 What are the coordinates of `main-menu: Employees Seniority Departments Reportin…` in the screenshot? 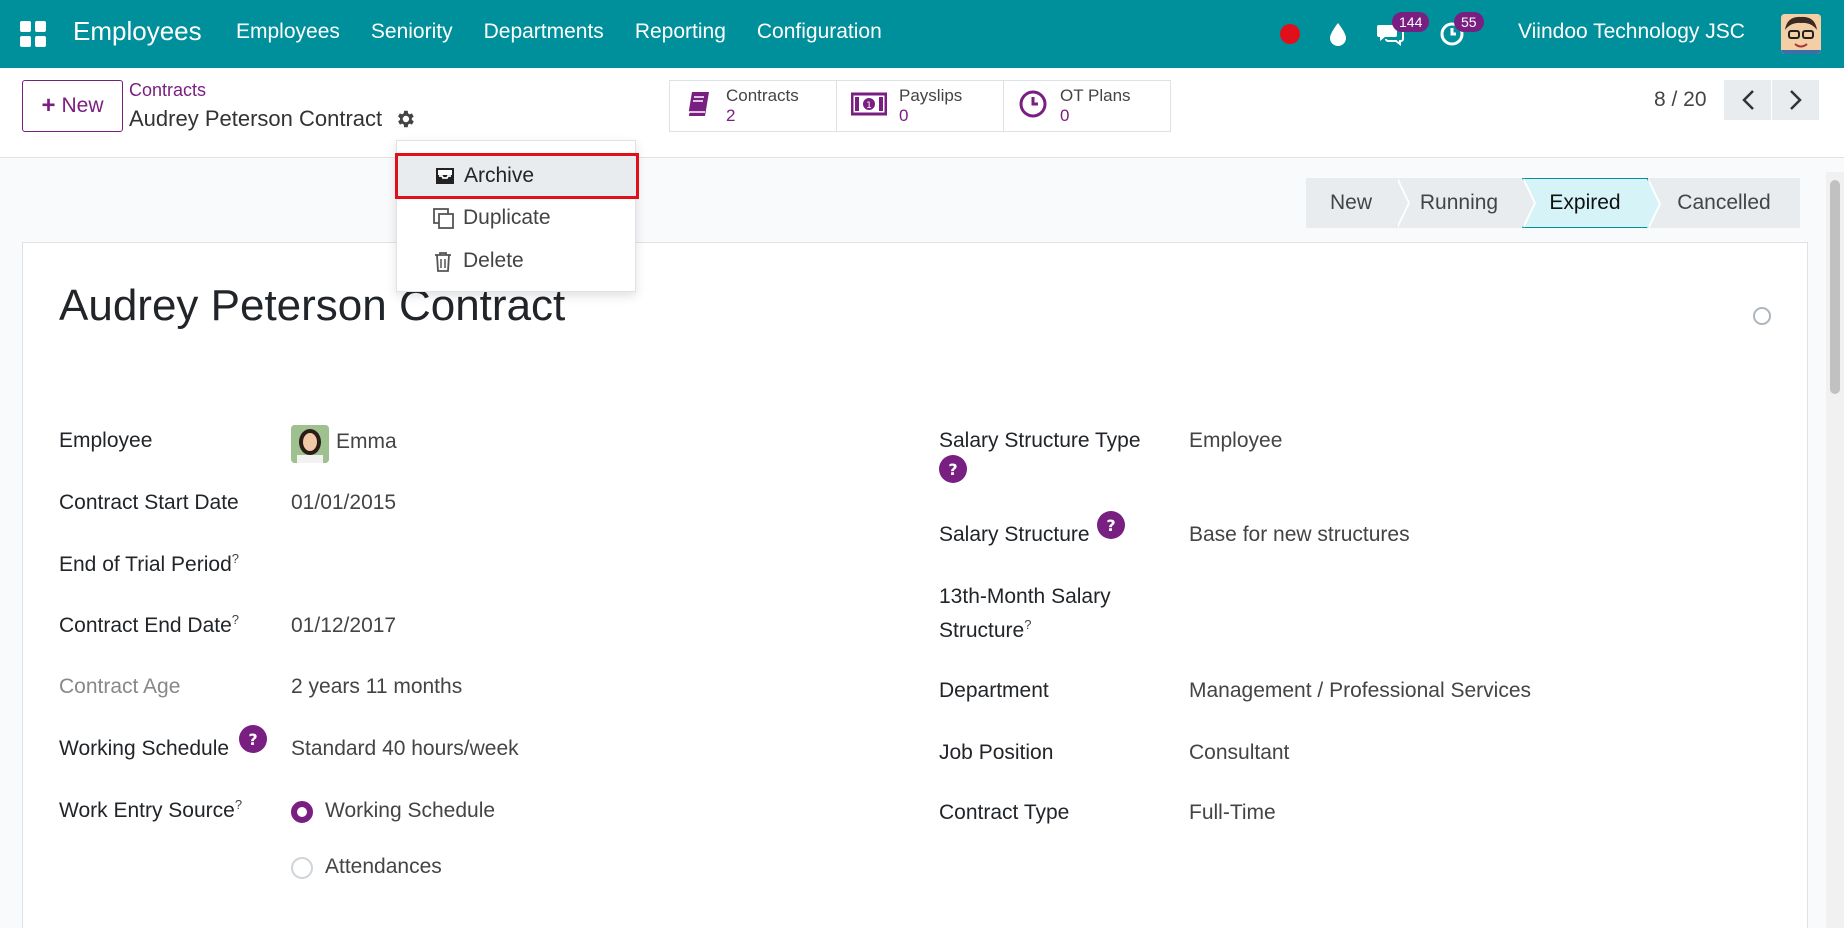 It's located at (559, 32).